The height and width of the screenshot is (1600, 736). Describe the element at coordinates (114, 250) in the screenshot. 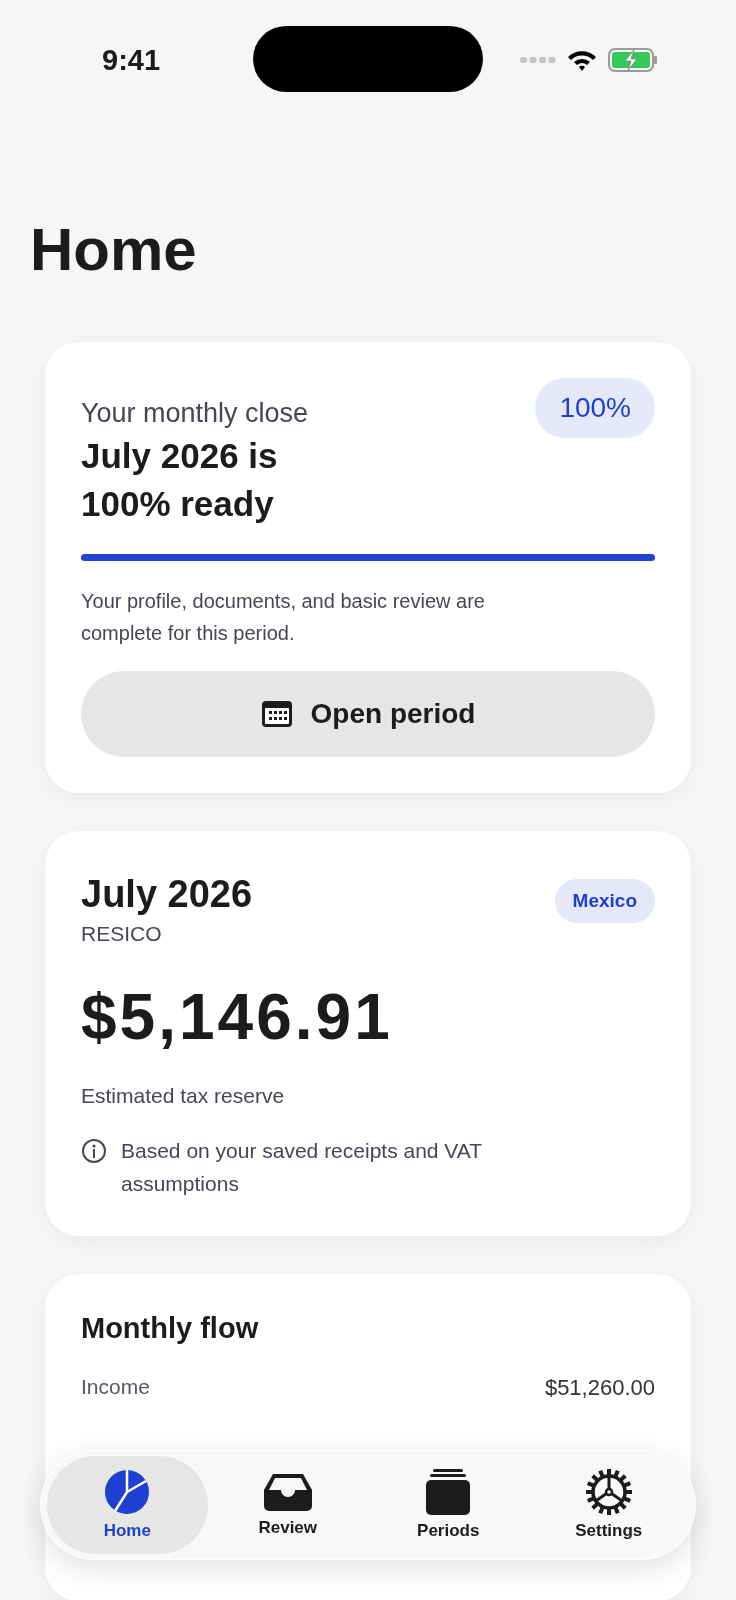

I see `page-title: Home` at that location.